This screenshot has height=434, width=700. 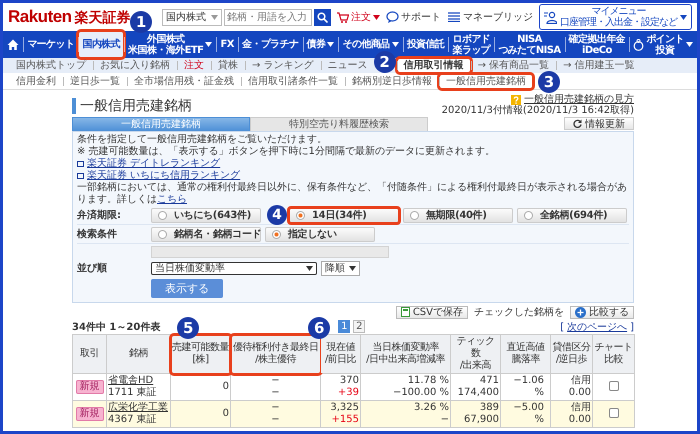 What do you see at coordinates (153, 164) in the screenshot?
I see `ranking-link: 楽天証券 デイトレランキング` at bounding box center [153, 164].